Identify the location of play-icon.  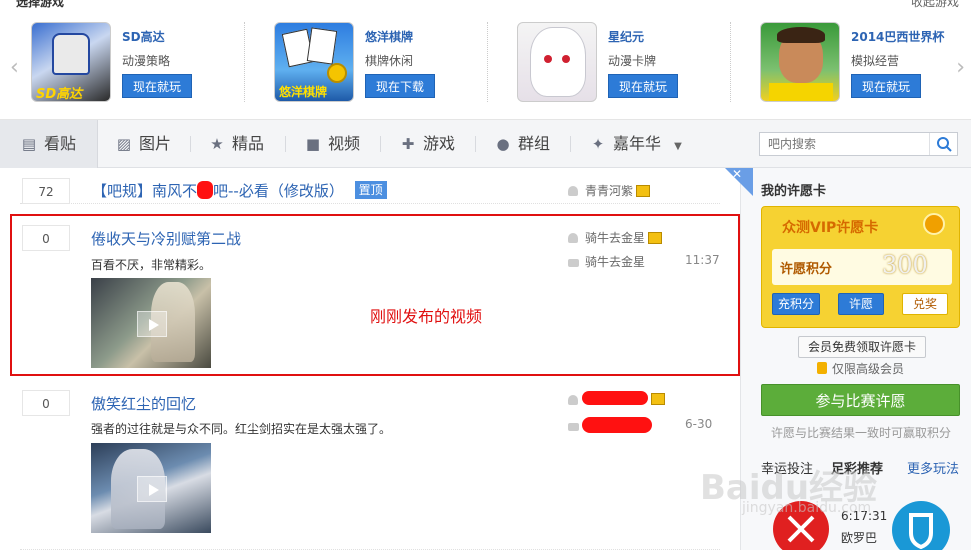
(152, 489).